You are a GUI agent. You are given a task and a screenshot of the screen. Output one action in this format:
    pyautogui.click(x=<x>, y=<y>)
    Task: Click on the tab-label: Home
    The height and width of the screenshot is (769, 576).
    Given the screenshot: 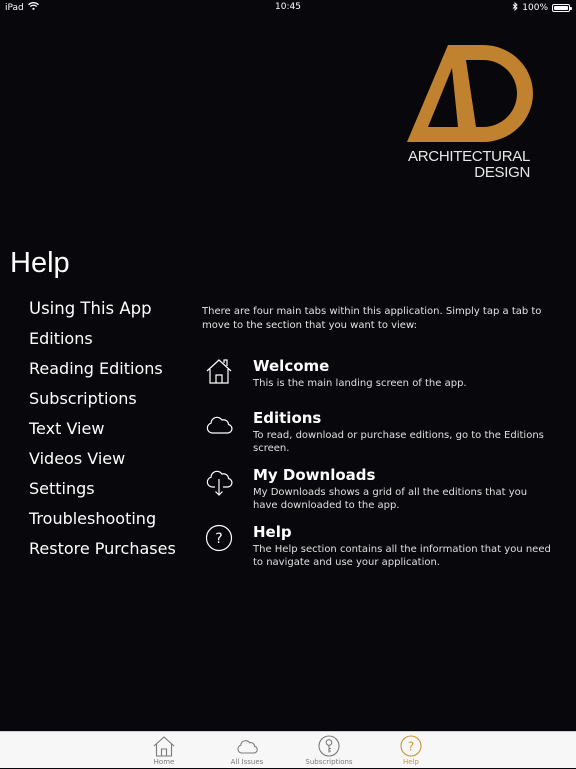 What is the action you would take?
    pyautogui.click(x=164, y=762)
    